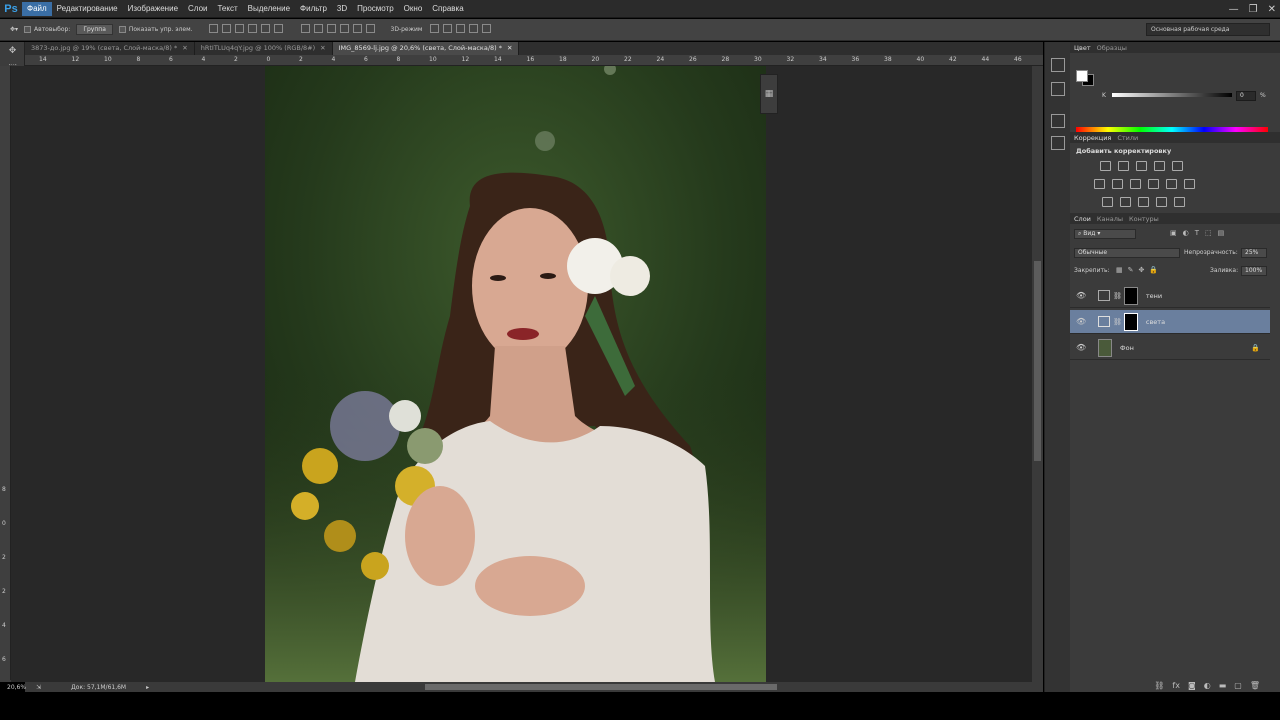  I want to click on invert-icon, so click(1107, 202).